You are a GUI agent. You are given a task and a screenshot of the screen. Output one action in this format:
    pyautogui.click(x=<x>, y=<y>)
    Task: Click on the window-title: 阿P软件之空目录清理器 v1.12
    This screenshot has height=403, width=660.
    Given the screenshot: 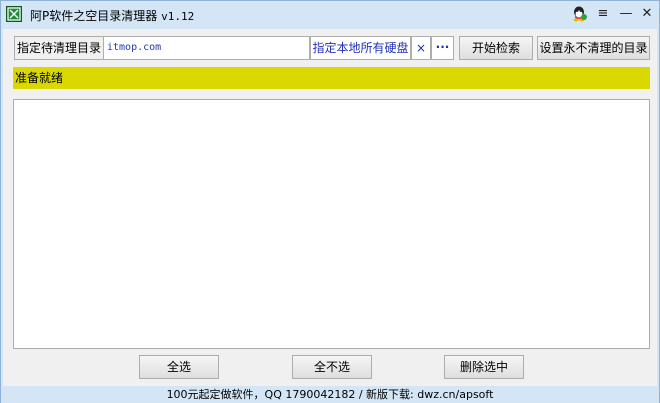 What is the action you would take?
    pyautogui.click(x=112, y=15)
    